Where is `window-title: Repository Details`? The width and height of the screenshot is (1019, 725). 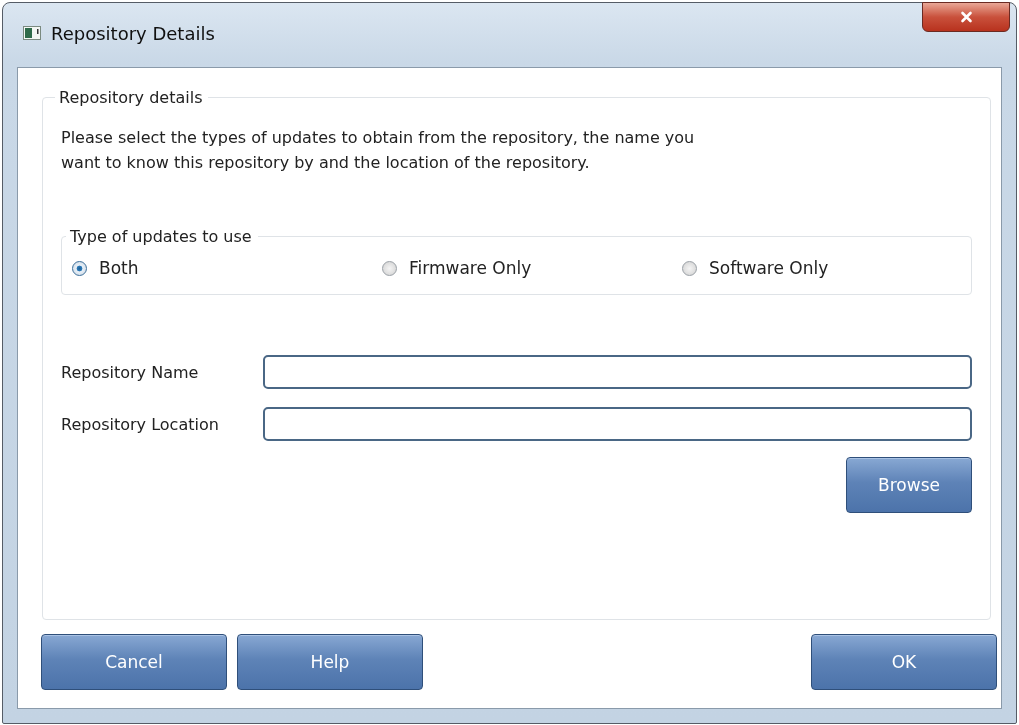
window-title: Repository Details is located at coordinates (133, 33).